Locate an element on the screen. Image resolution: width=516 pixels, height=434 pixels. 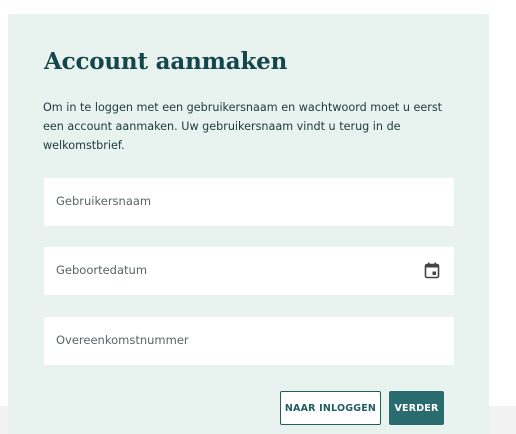
agreement-number-field: Overeenkomstnummer is located at coordinates (249, 341).